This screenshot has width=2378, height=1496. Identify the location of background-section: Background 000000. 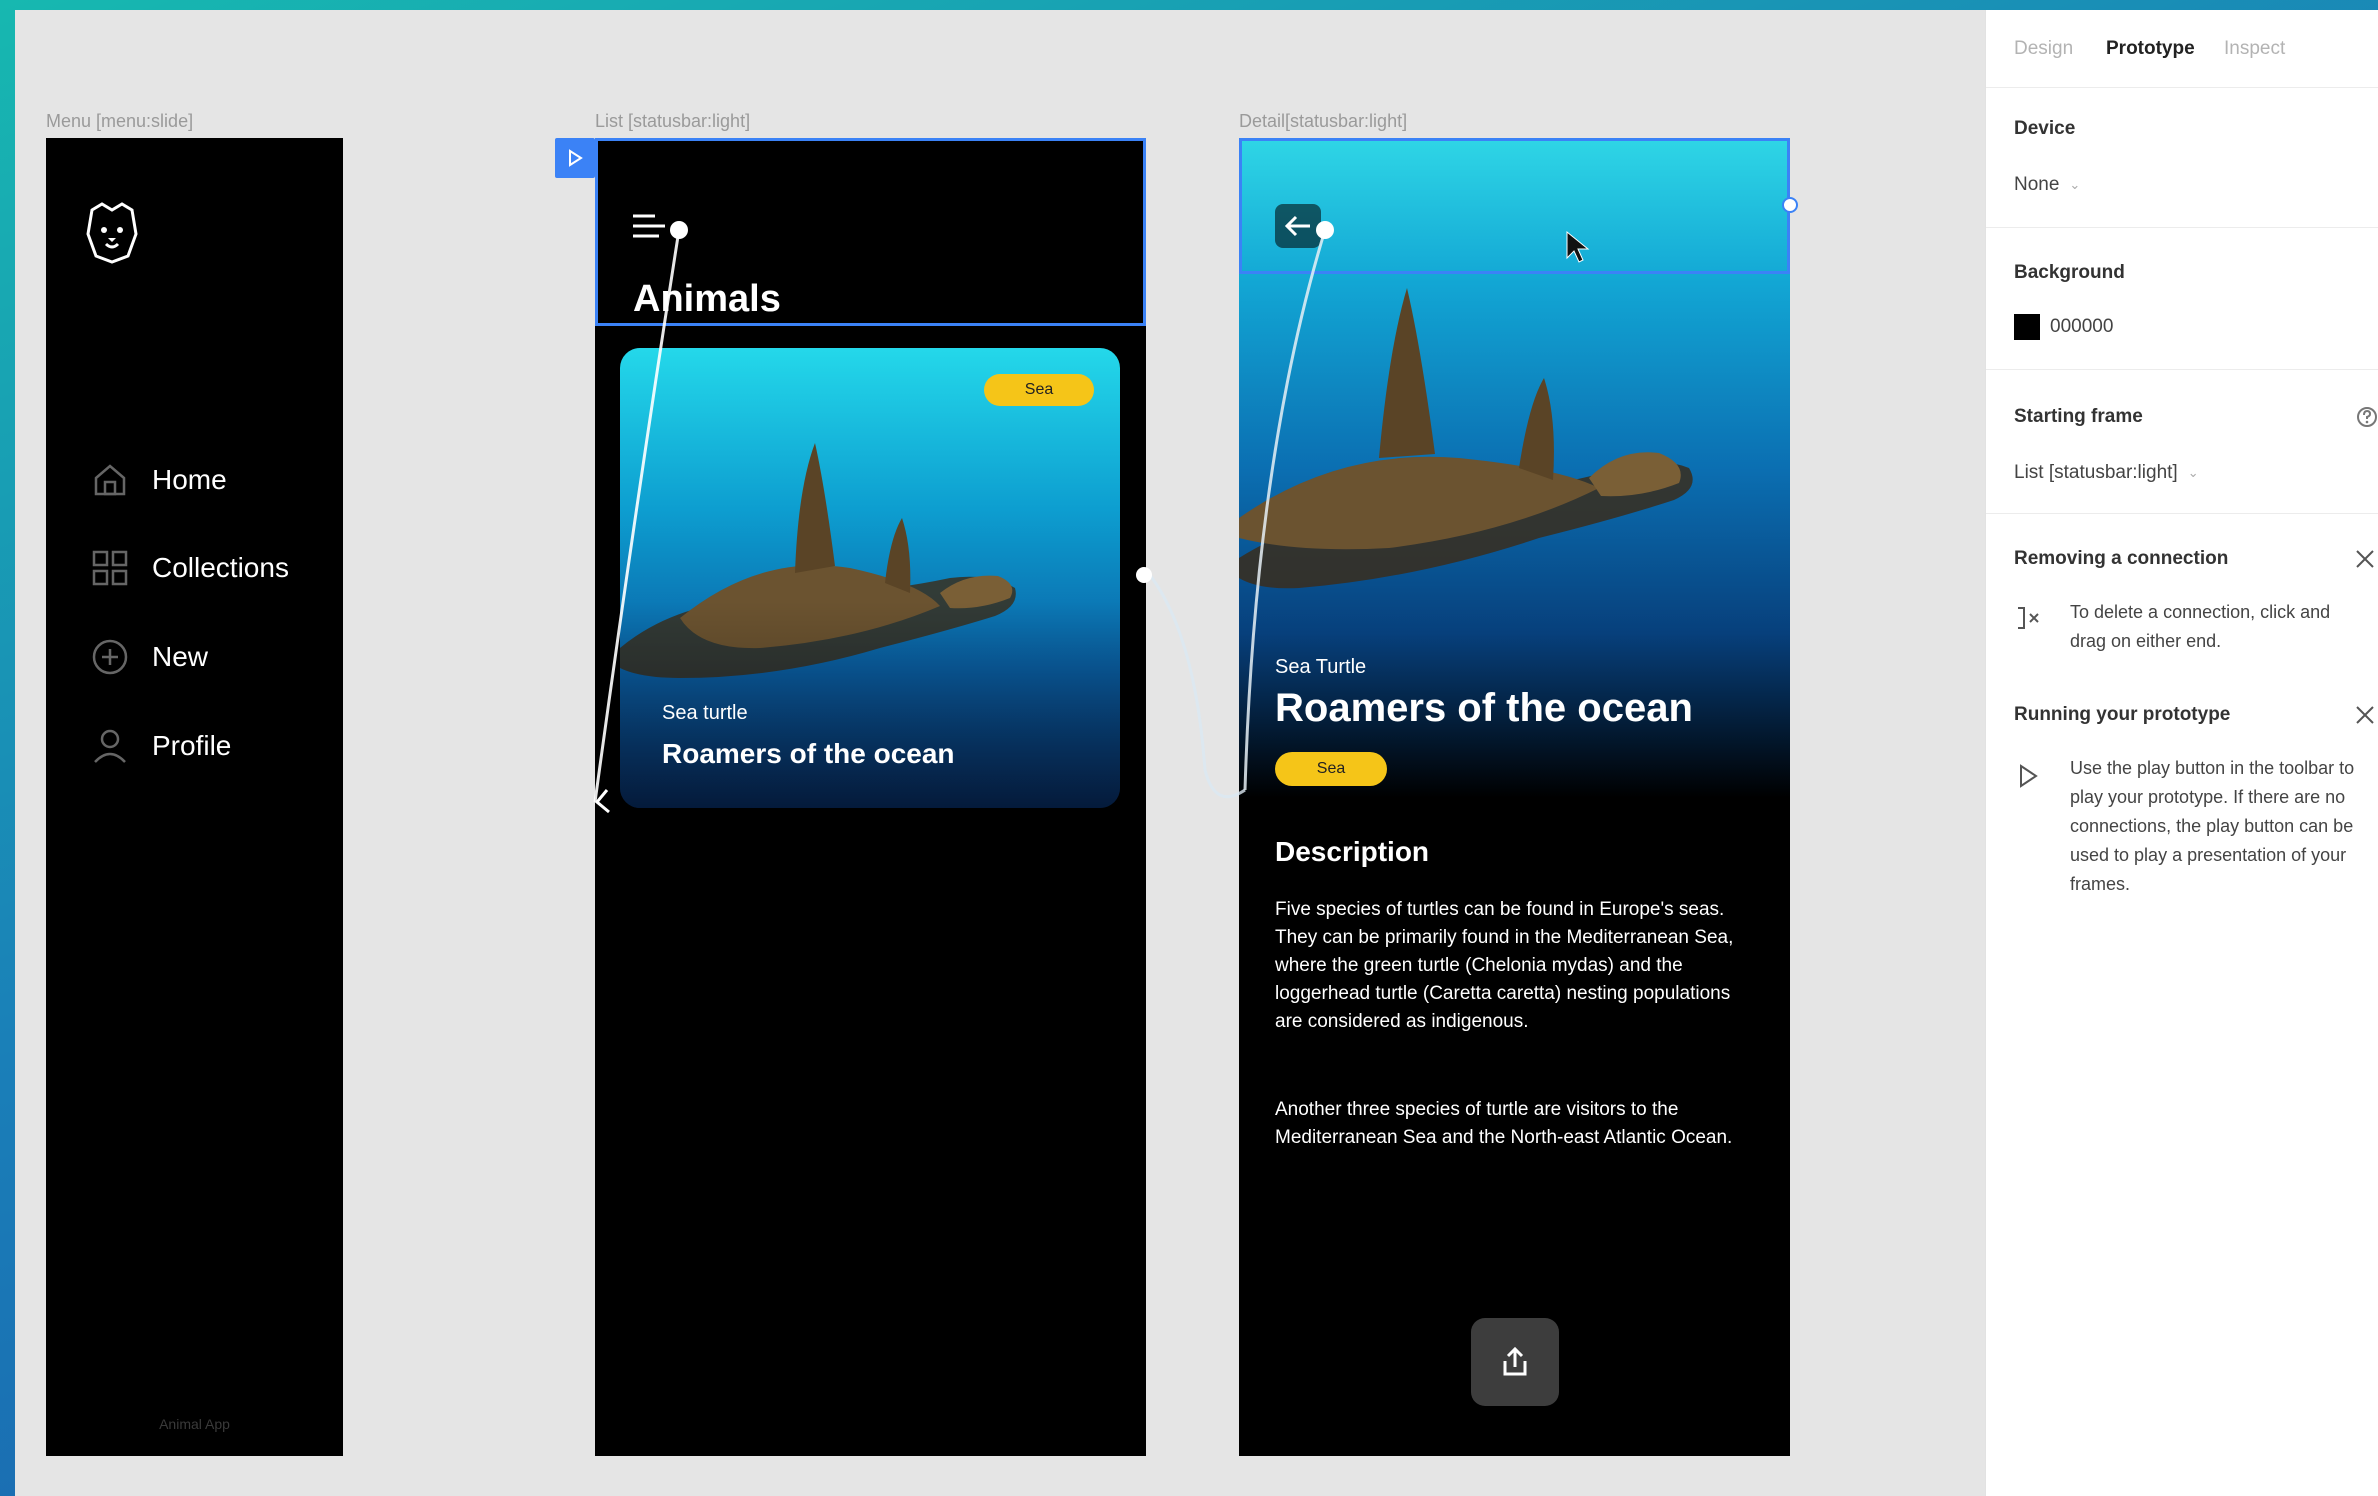
(2182, 299).